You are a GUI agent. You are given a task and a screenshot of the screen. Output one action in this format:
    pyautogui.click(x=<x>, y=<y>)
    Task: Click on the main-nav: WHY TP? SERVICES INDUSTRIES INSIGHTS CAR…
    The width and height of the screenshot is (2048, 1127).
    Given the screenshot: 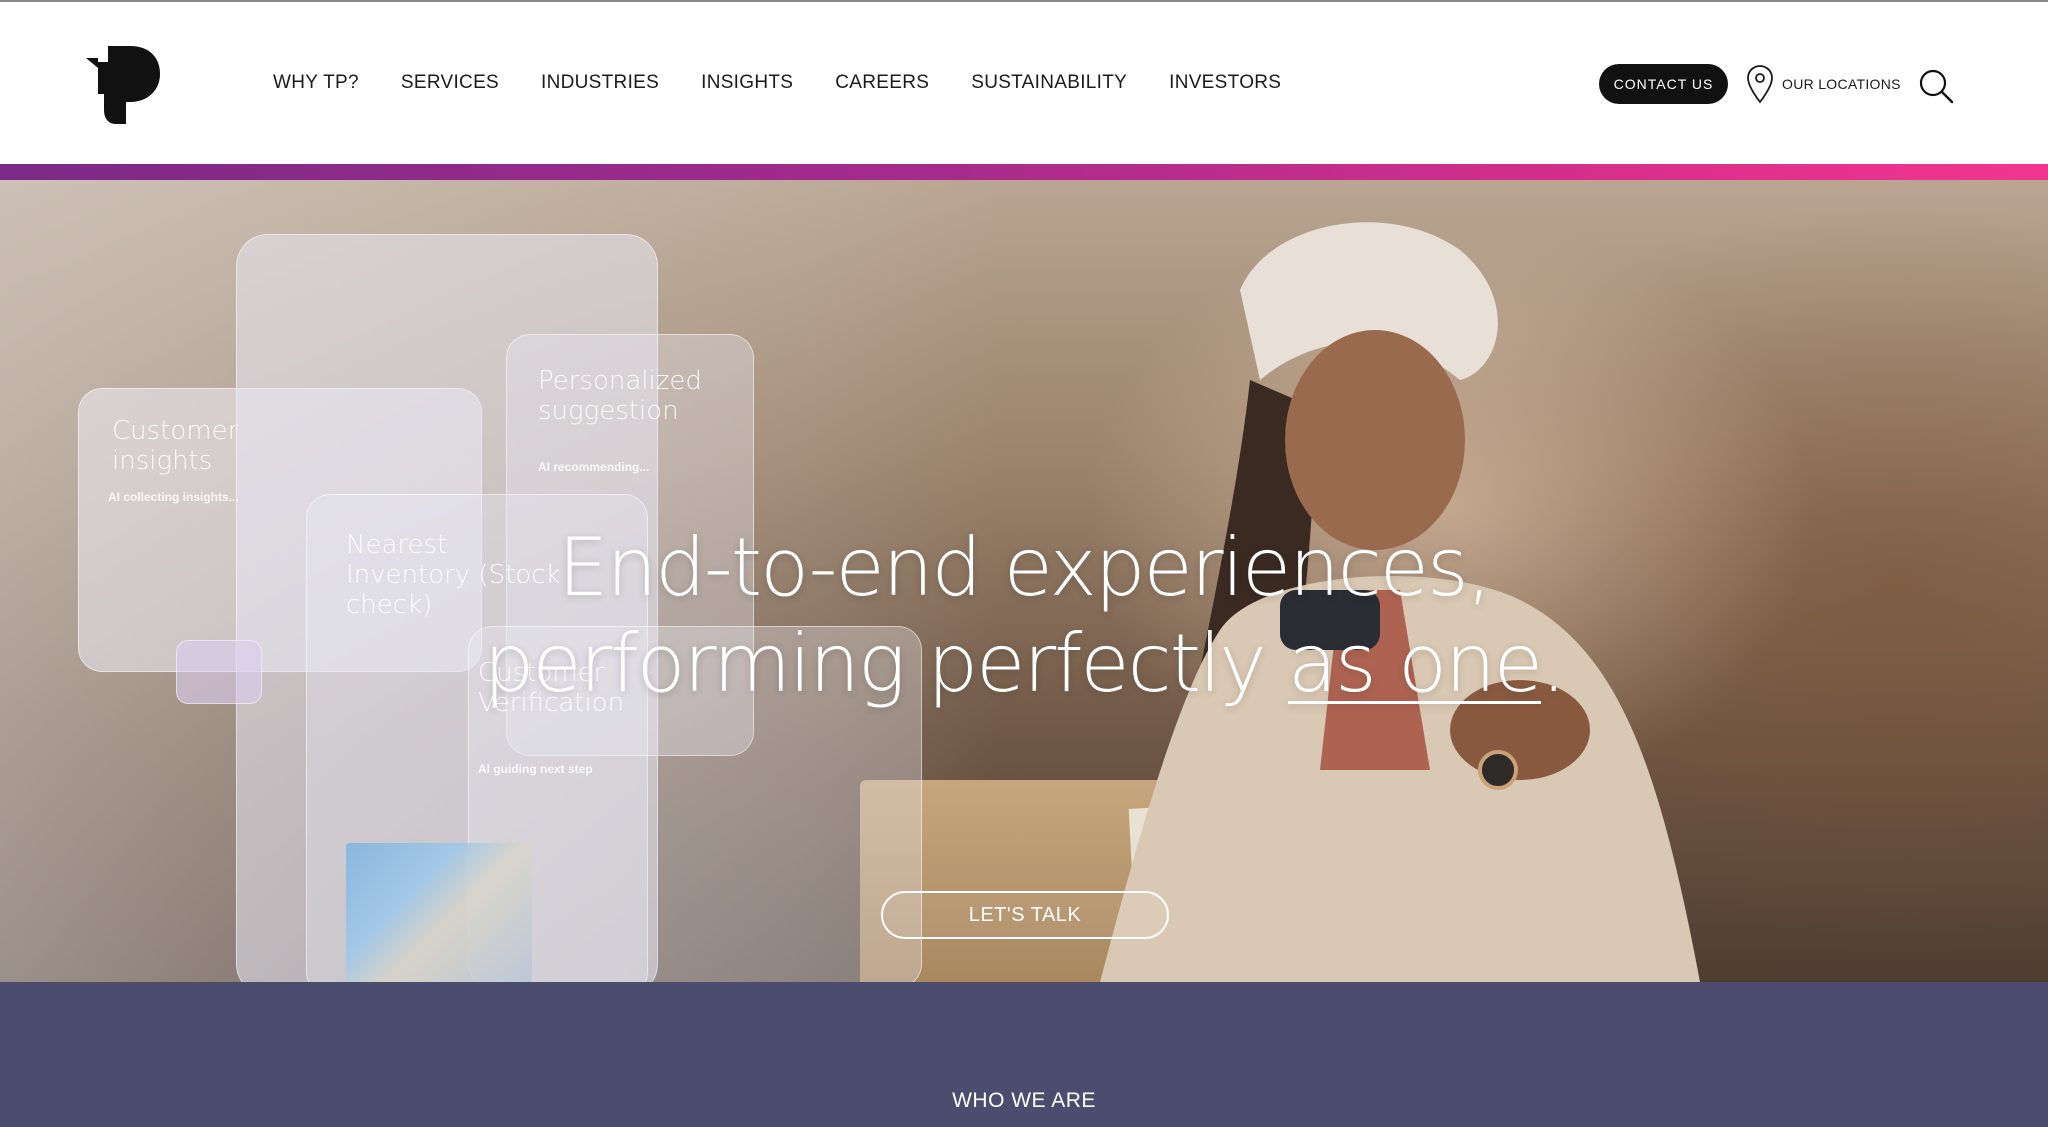 What is the action you would take?
    pyautogui.click(x=798, y=83)
    